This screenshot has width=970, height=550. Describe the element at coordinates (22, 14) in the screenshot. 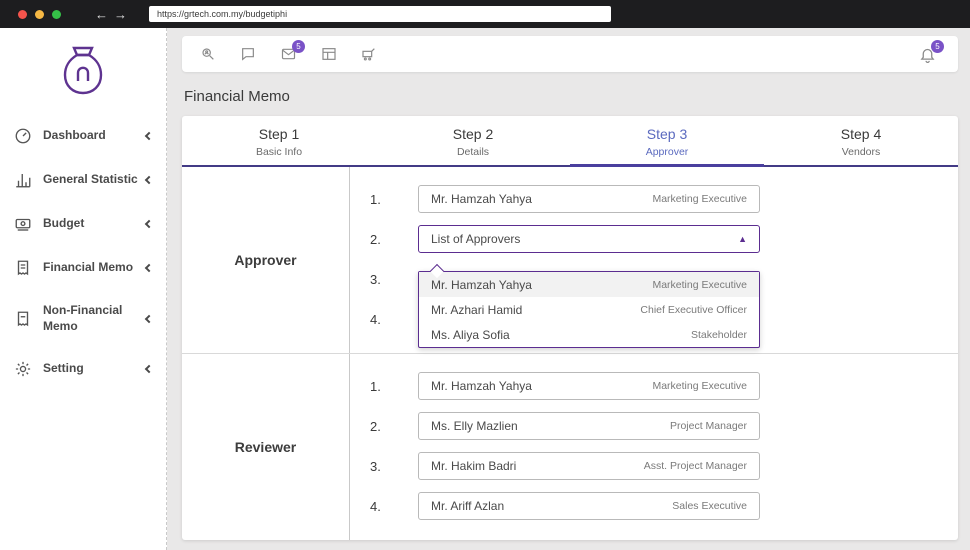

I see `close-window-button` at that location.